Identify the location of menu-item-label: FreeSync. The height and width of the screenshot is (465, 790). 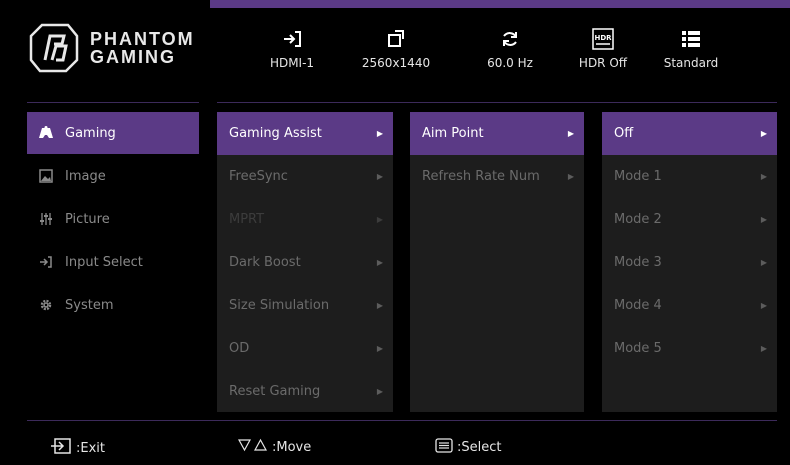
(258, 176).